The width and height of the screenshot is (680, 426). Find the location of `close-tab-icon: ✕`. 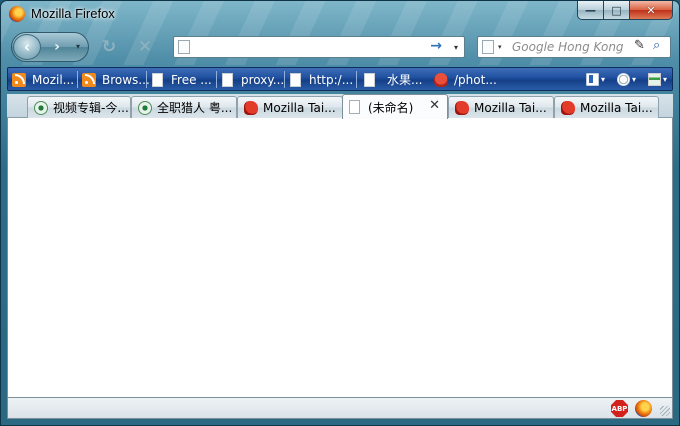

close-tab-icon: ✕ is located at coordinates (434, 105).